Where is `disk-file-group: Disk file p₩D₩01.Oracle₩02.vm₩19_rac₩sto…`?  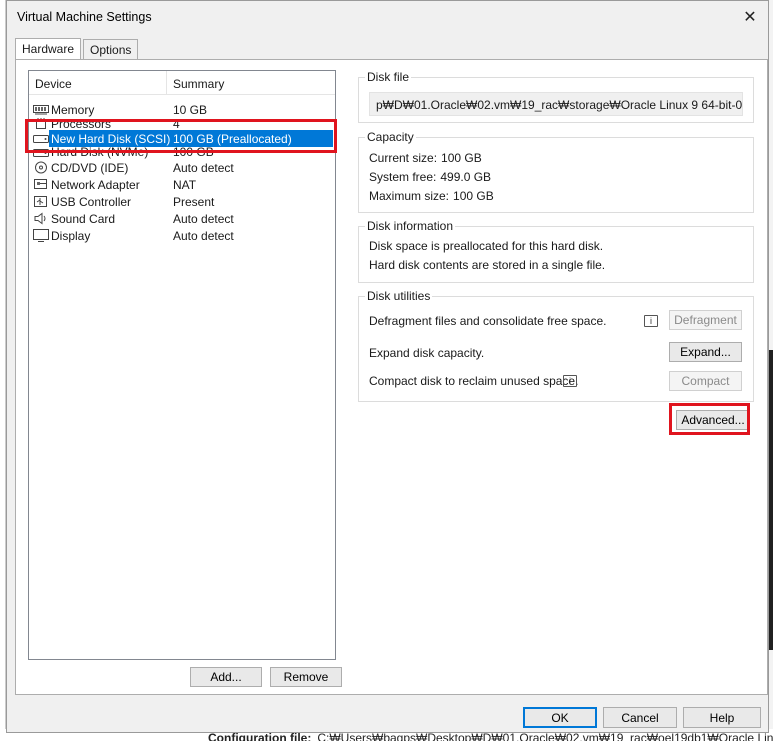
disk-file-group: Disk file p₩D₩01.Oracle₩02.vm₩19_rac₩sto… is located at coordinates (556, 96).